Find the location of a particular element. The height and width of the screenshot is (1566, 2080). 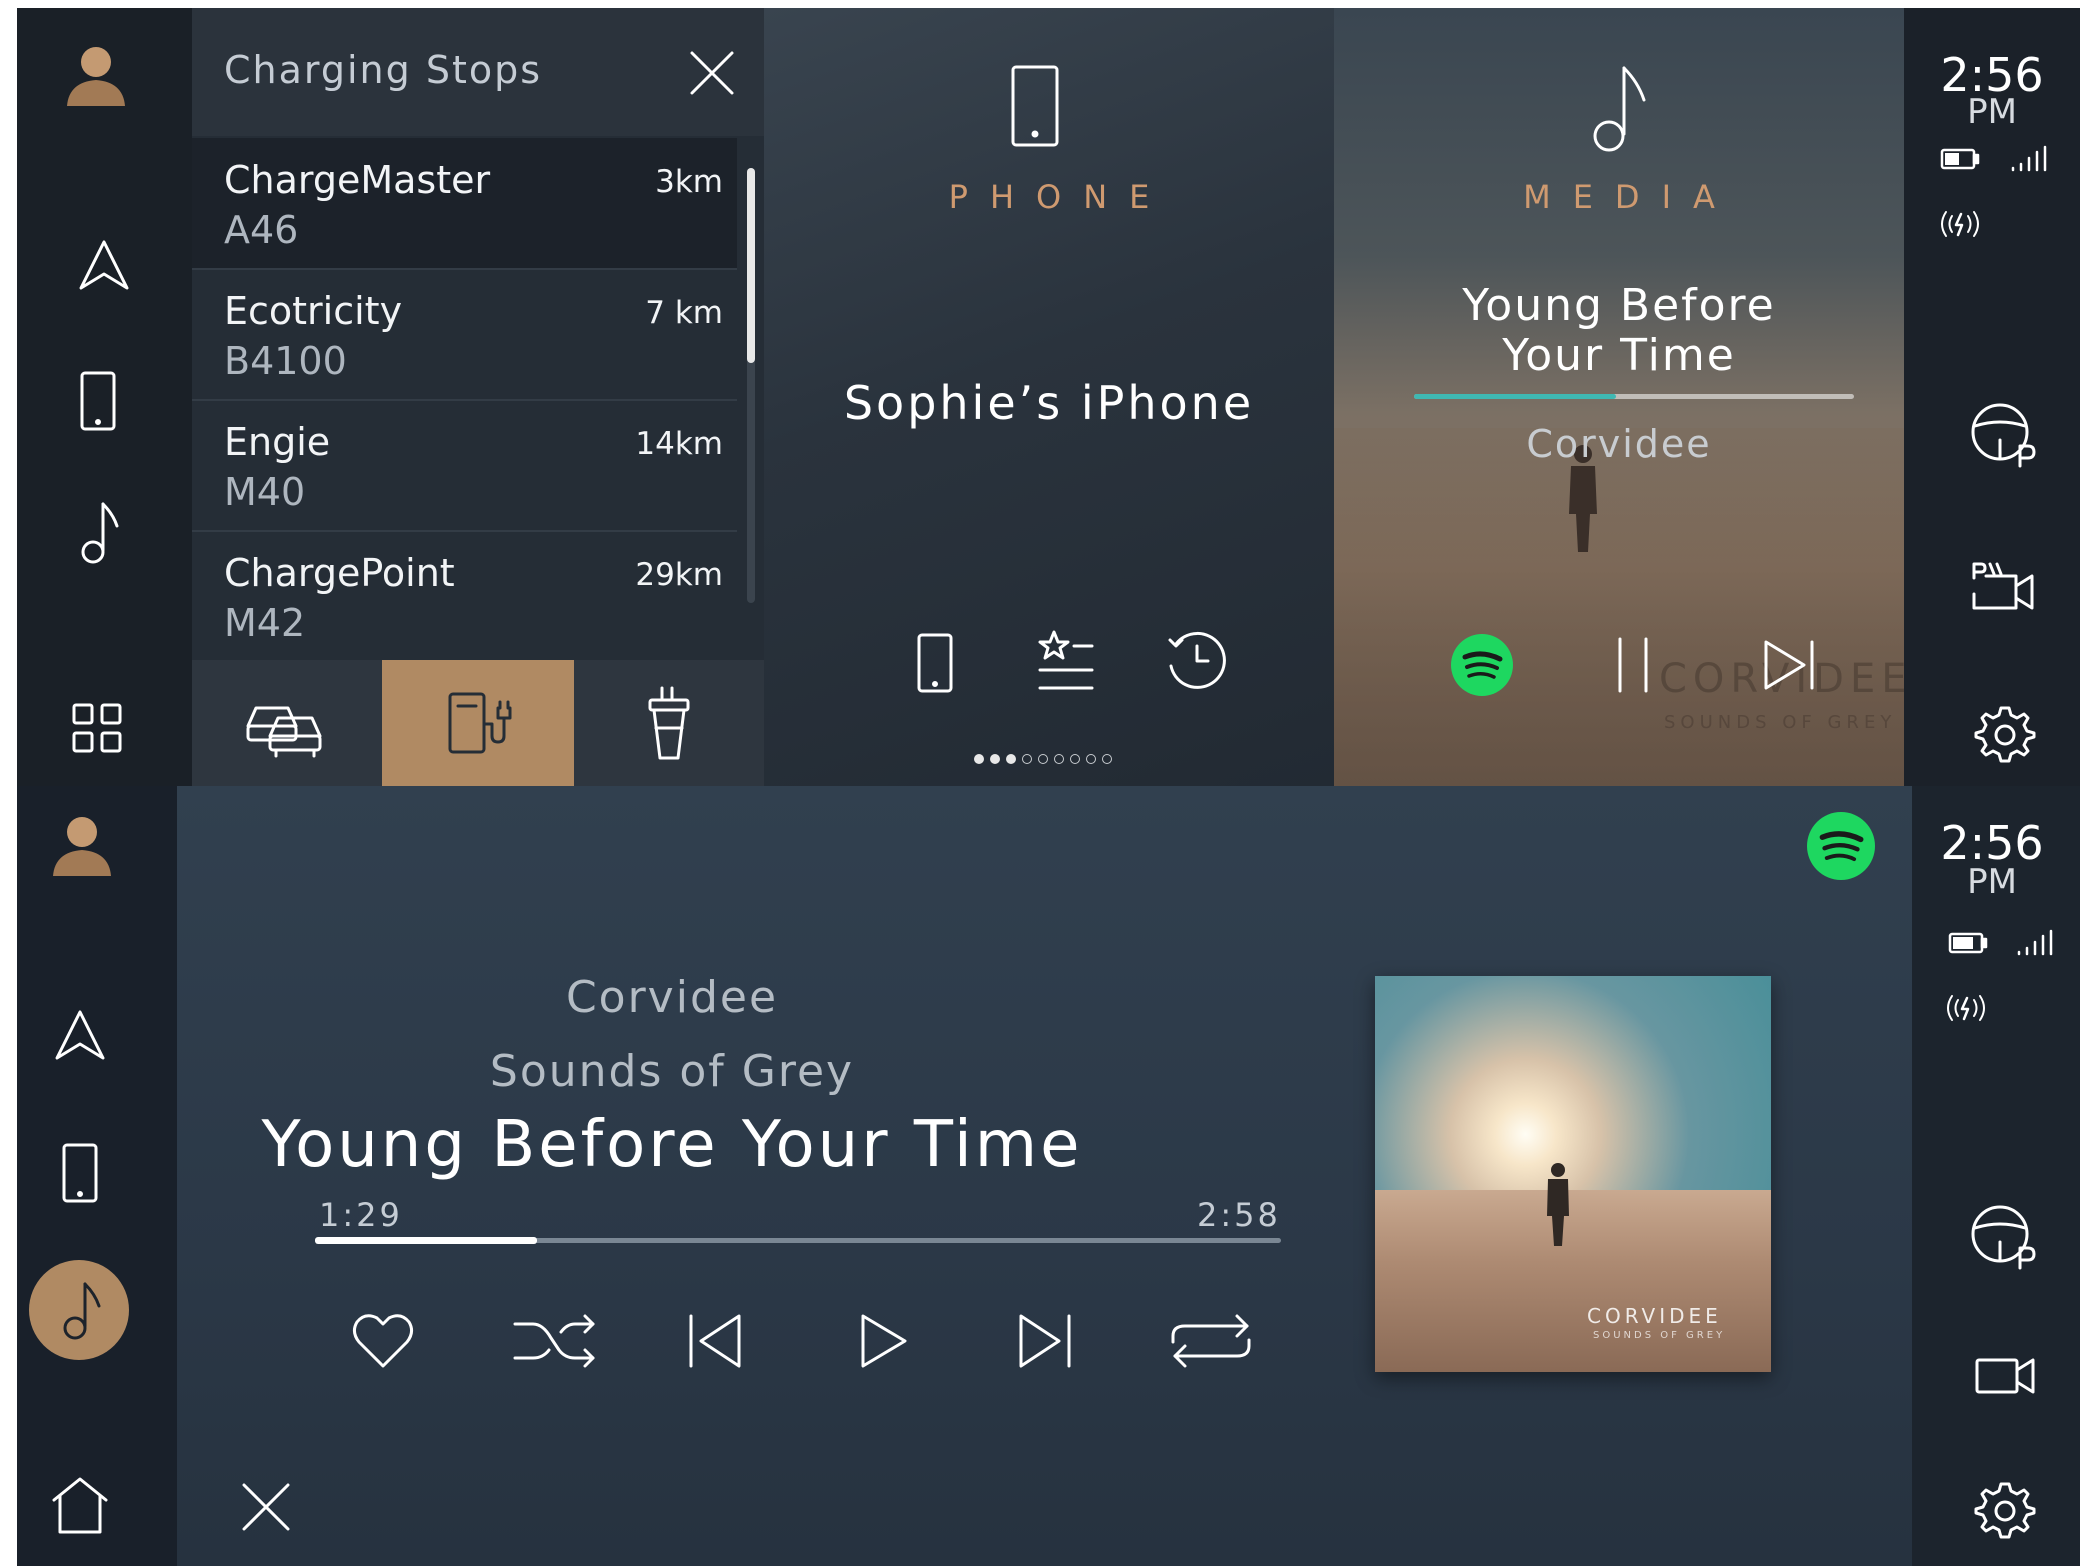

stop-road: M40 is located at coordinates (265, 492).